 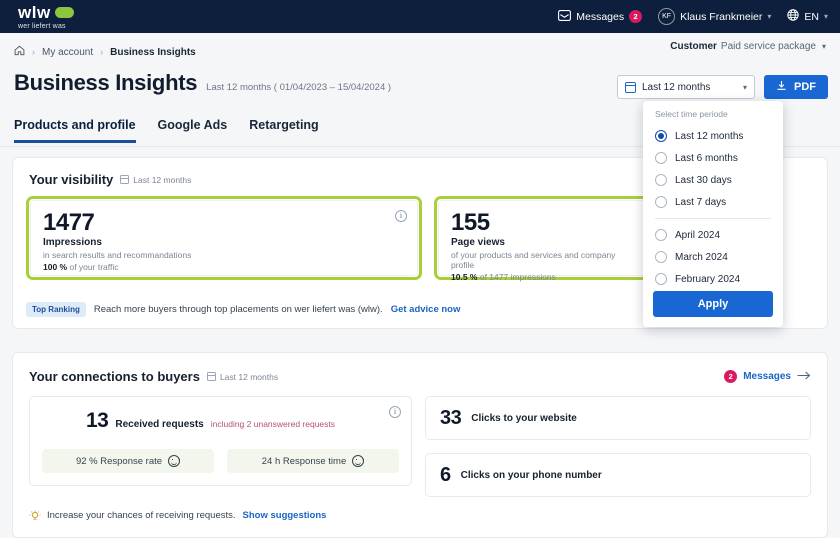 I want to click on dropdown-option-april-2024: April 2024, so click(x=713, y=235).